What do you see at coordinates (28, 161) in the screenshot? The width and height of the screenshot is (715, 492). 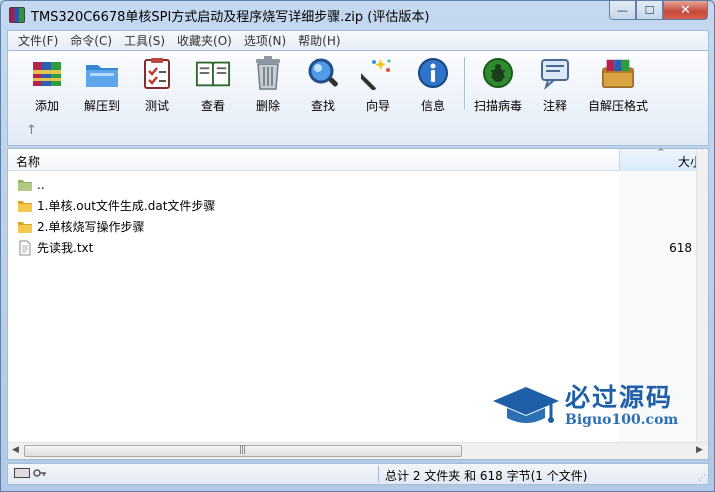 I see `column-name: 名称` at bounding box center [28, 161].